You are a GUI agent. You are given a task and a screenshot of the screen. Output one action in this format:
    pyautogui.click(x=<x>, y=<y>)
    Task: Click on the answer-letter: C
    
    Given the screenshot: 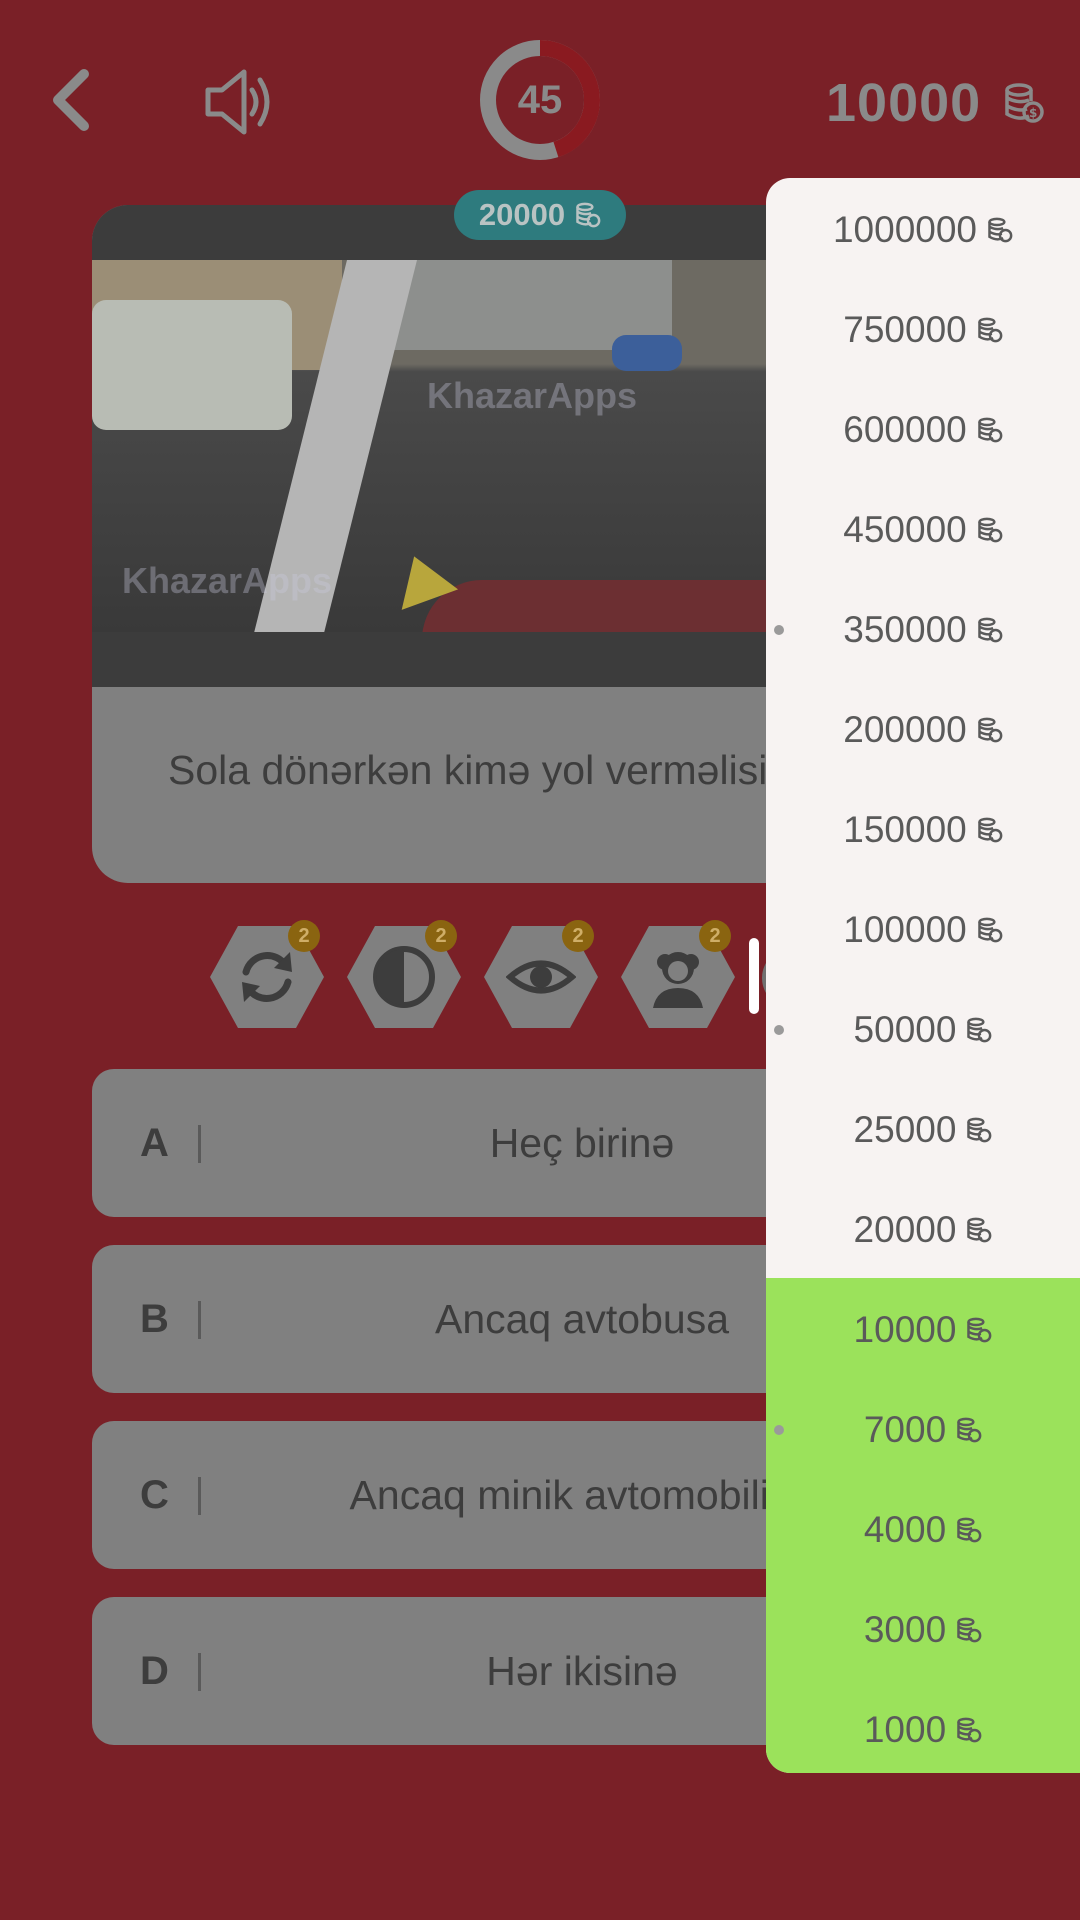 What is the action you would take?
    pyautogui.click(x=154, y=1494)
    